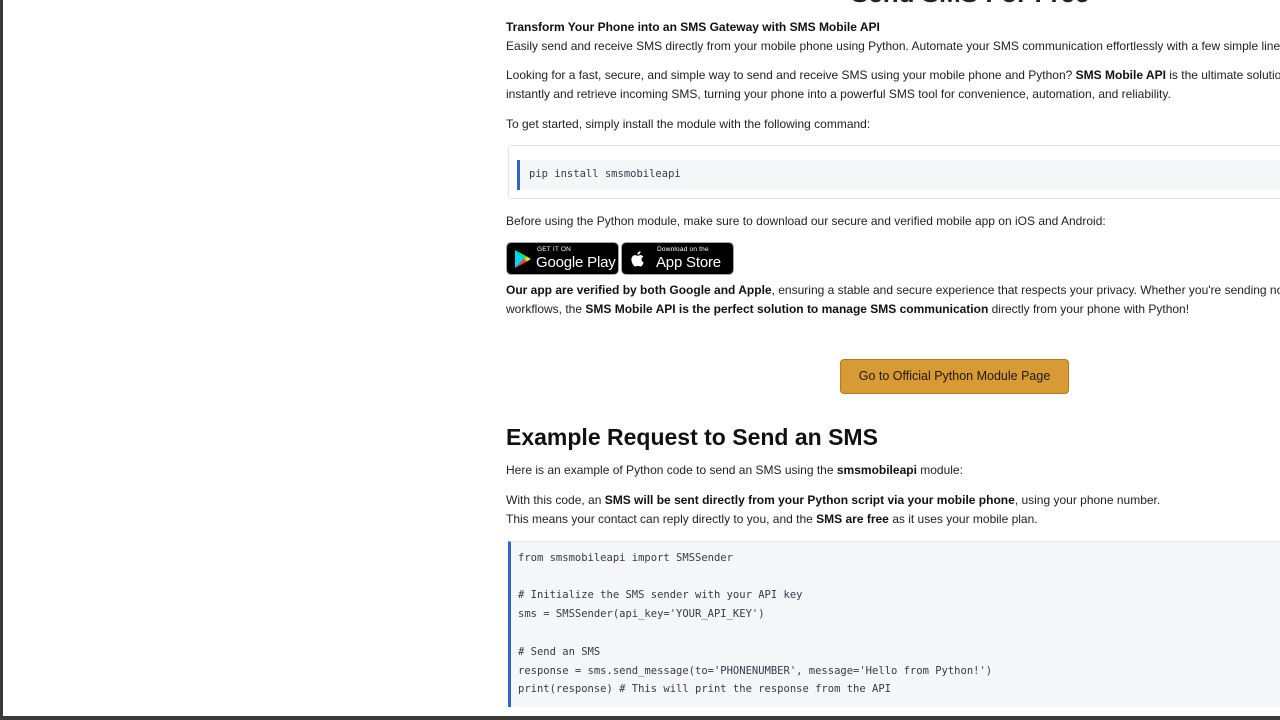  Describe the element at coordinates (692, 437) in the screenshot. I see `example-section-heading: Example Request to Send an SMS` at that location.